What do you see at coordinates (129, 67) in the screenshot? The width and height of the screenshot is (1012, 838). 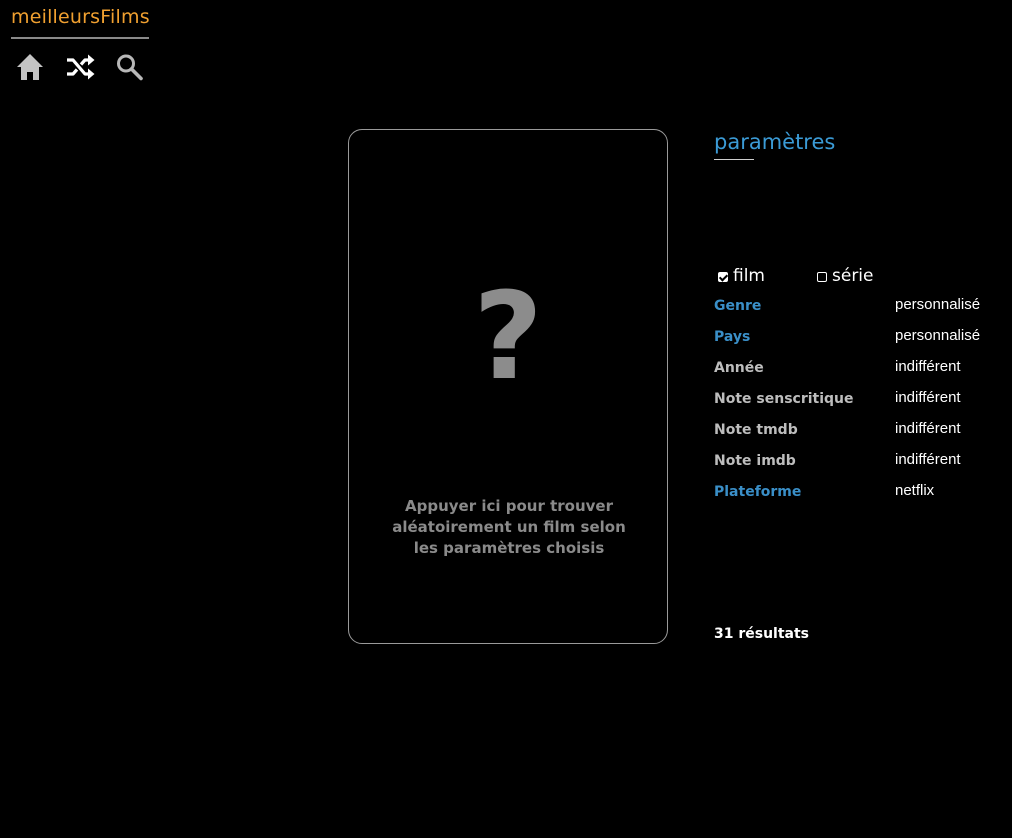 I see `search-icon` at bounding box center [129, 67].